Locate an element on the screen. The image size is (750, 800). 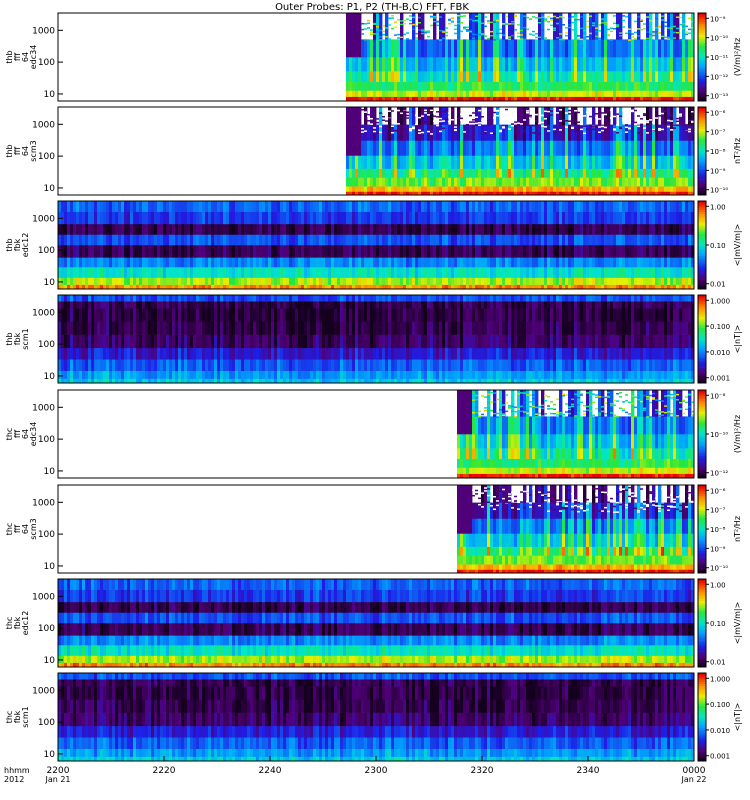
colorbar-step is located at coordinates (702, 259).